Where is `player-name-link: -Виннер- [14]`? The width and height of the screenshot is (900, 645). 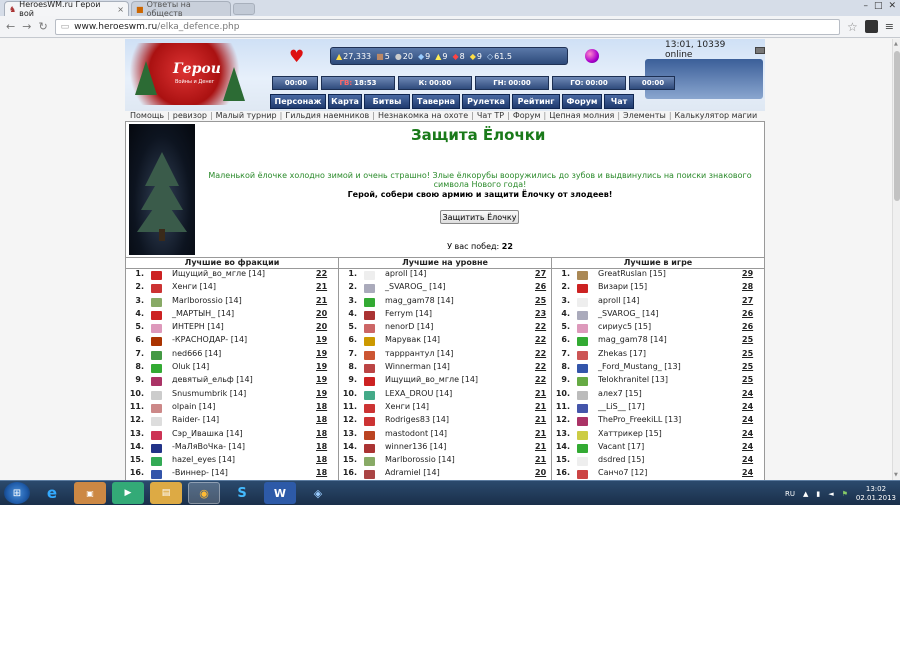
player-name-link: -Виннер- [14] is located at coordinates (200, 472).